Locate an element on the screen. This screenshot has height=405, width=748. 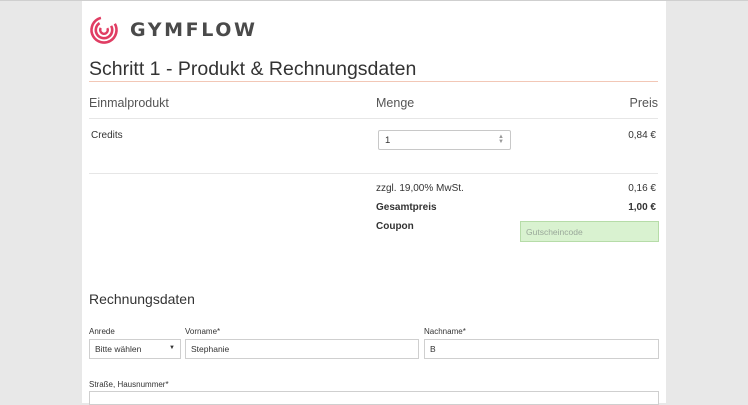
billing-section-title: Rechnungsdaten is located at coordinates (142, 299).